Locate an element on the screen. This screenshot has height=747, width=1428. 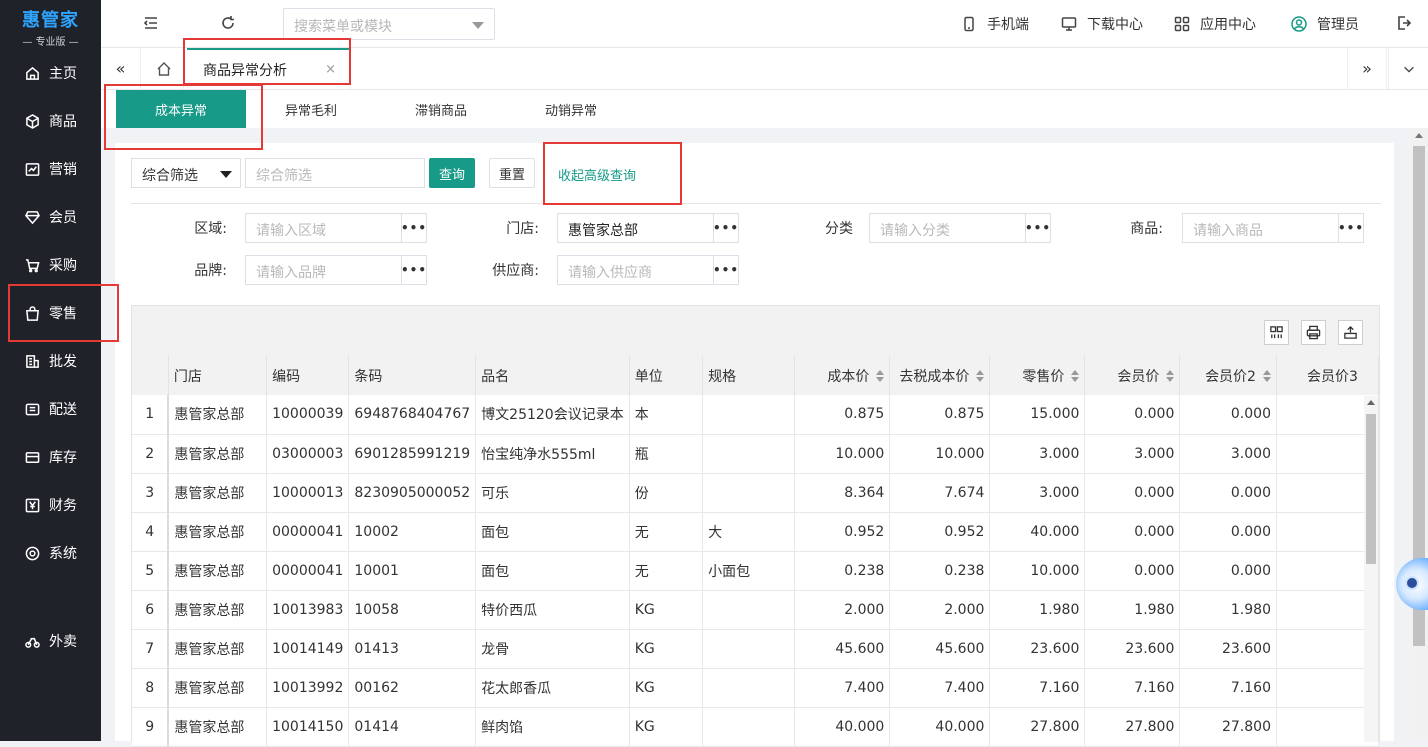
page-vertical-scrollbar is located at coordinates (1419, 434).